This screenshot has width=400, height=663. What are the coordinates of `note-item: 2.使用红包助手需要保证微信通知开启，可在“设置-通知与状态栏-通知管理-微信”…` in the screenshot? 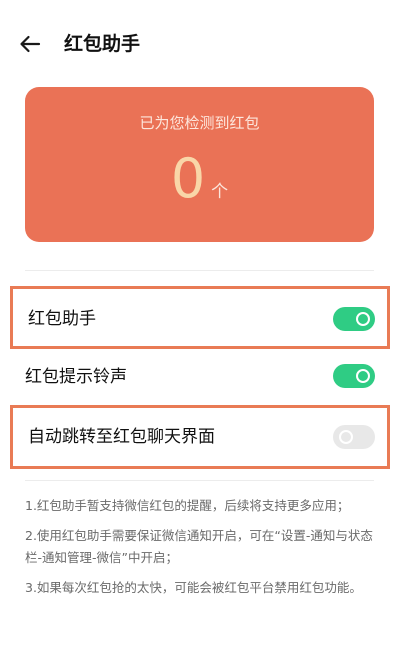 It's located at (199, 546).